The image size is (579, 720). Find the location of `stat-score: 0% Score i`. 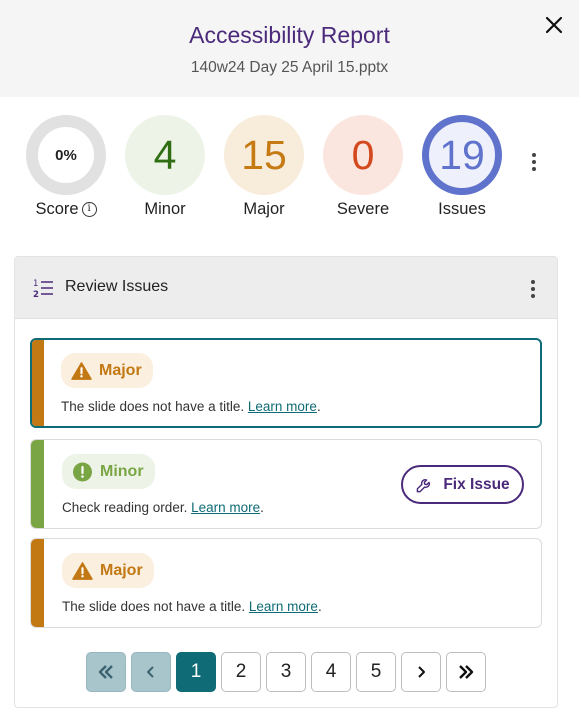

stat-score: 0% Score i is located at coordinates (66, 167).